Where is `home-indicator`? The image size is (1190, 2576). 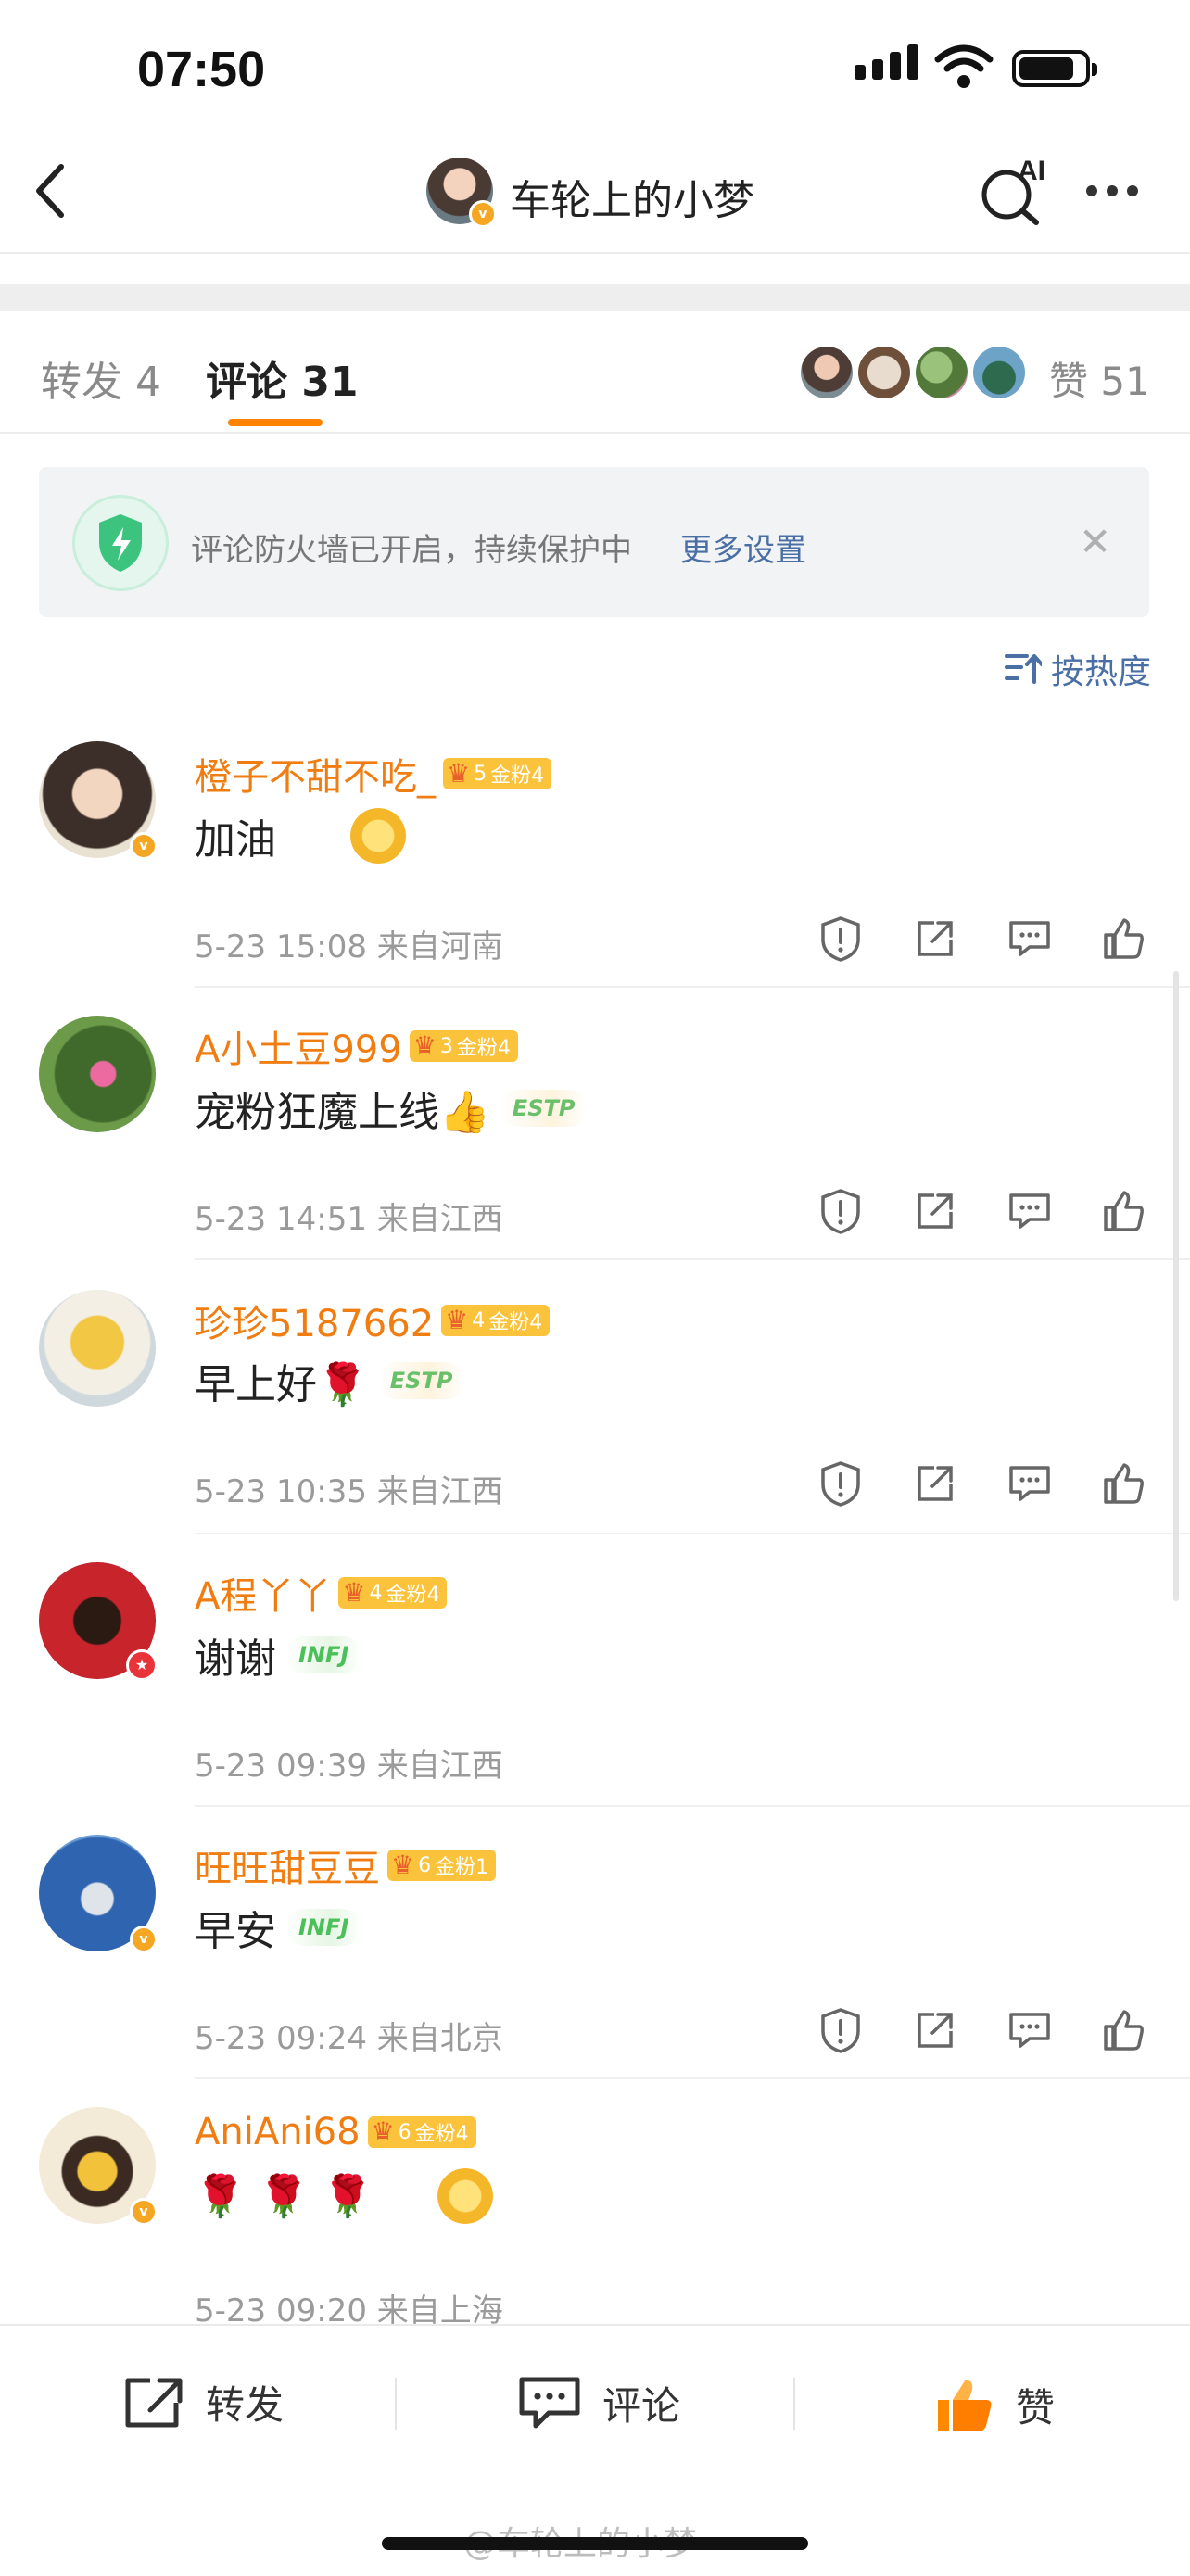
home-indicator is located at coordinates (595, 2543).